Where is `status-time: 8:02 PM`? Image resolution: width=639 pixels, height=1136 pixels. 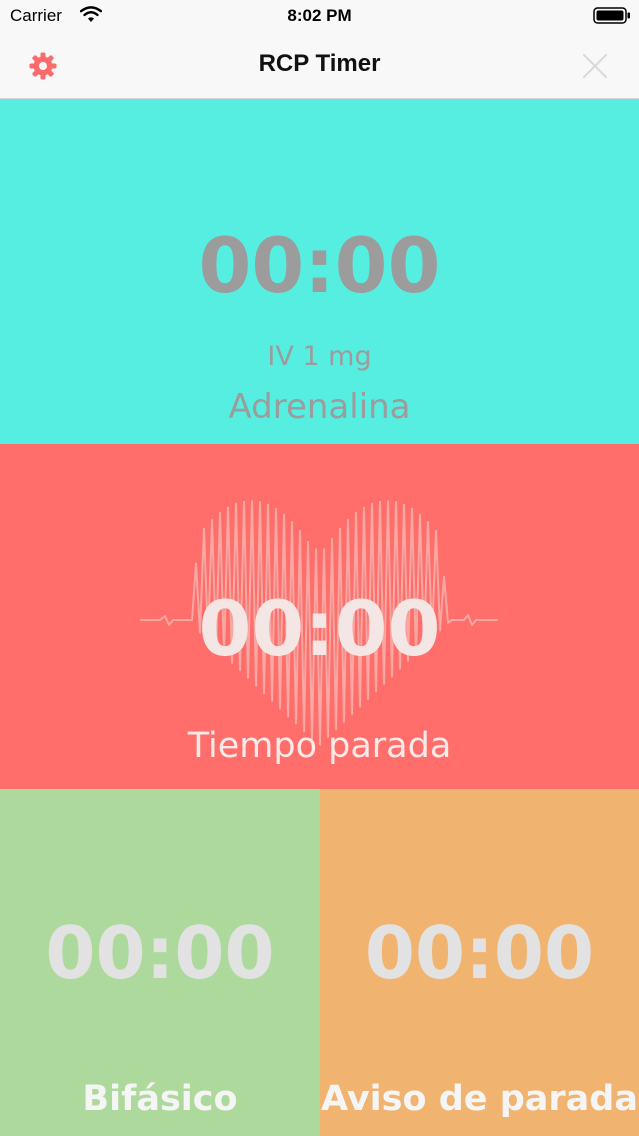 status-time: 8:02 PM is located at coordinates (319, 15).